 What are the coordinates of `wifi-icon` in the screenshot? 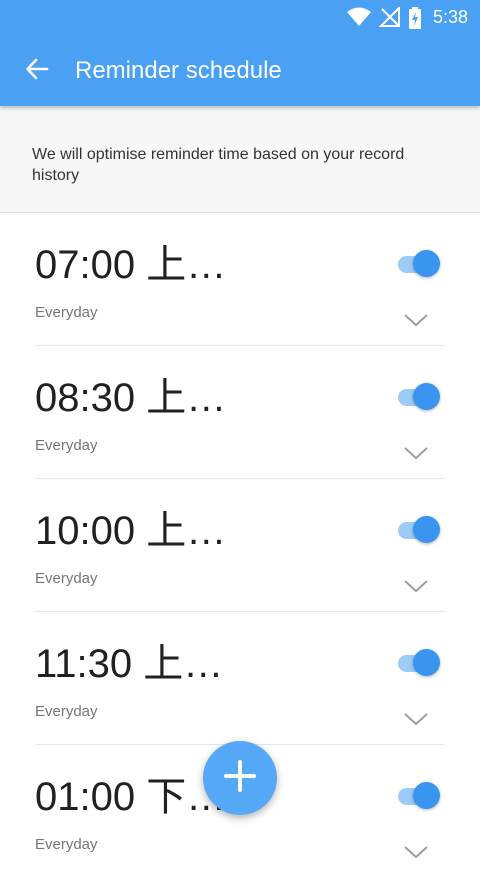 It's located at (359, 19).